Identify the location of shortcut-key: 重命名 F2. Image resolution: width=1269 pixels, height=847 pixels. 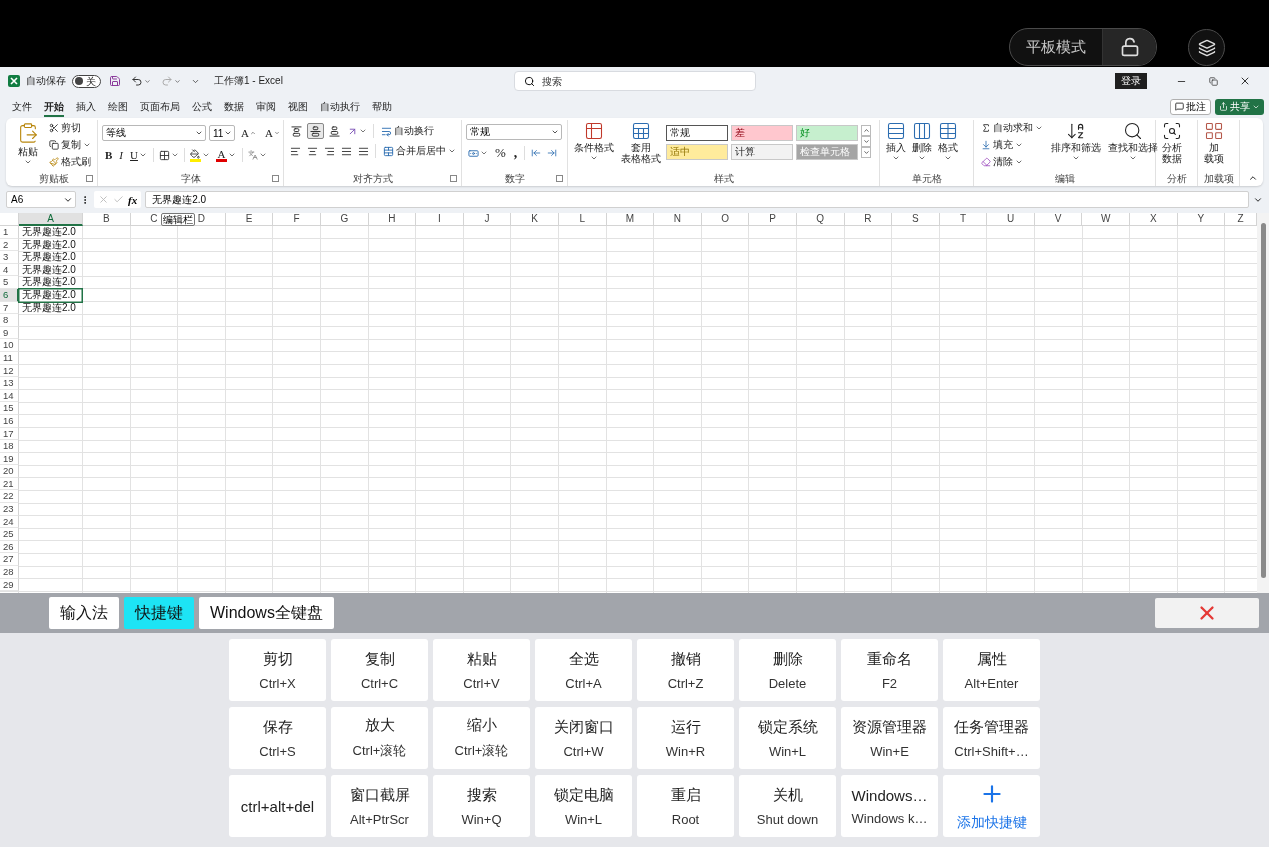
(889, 670).